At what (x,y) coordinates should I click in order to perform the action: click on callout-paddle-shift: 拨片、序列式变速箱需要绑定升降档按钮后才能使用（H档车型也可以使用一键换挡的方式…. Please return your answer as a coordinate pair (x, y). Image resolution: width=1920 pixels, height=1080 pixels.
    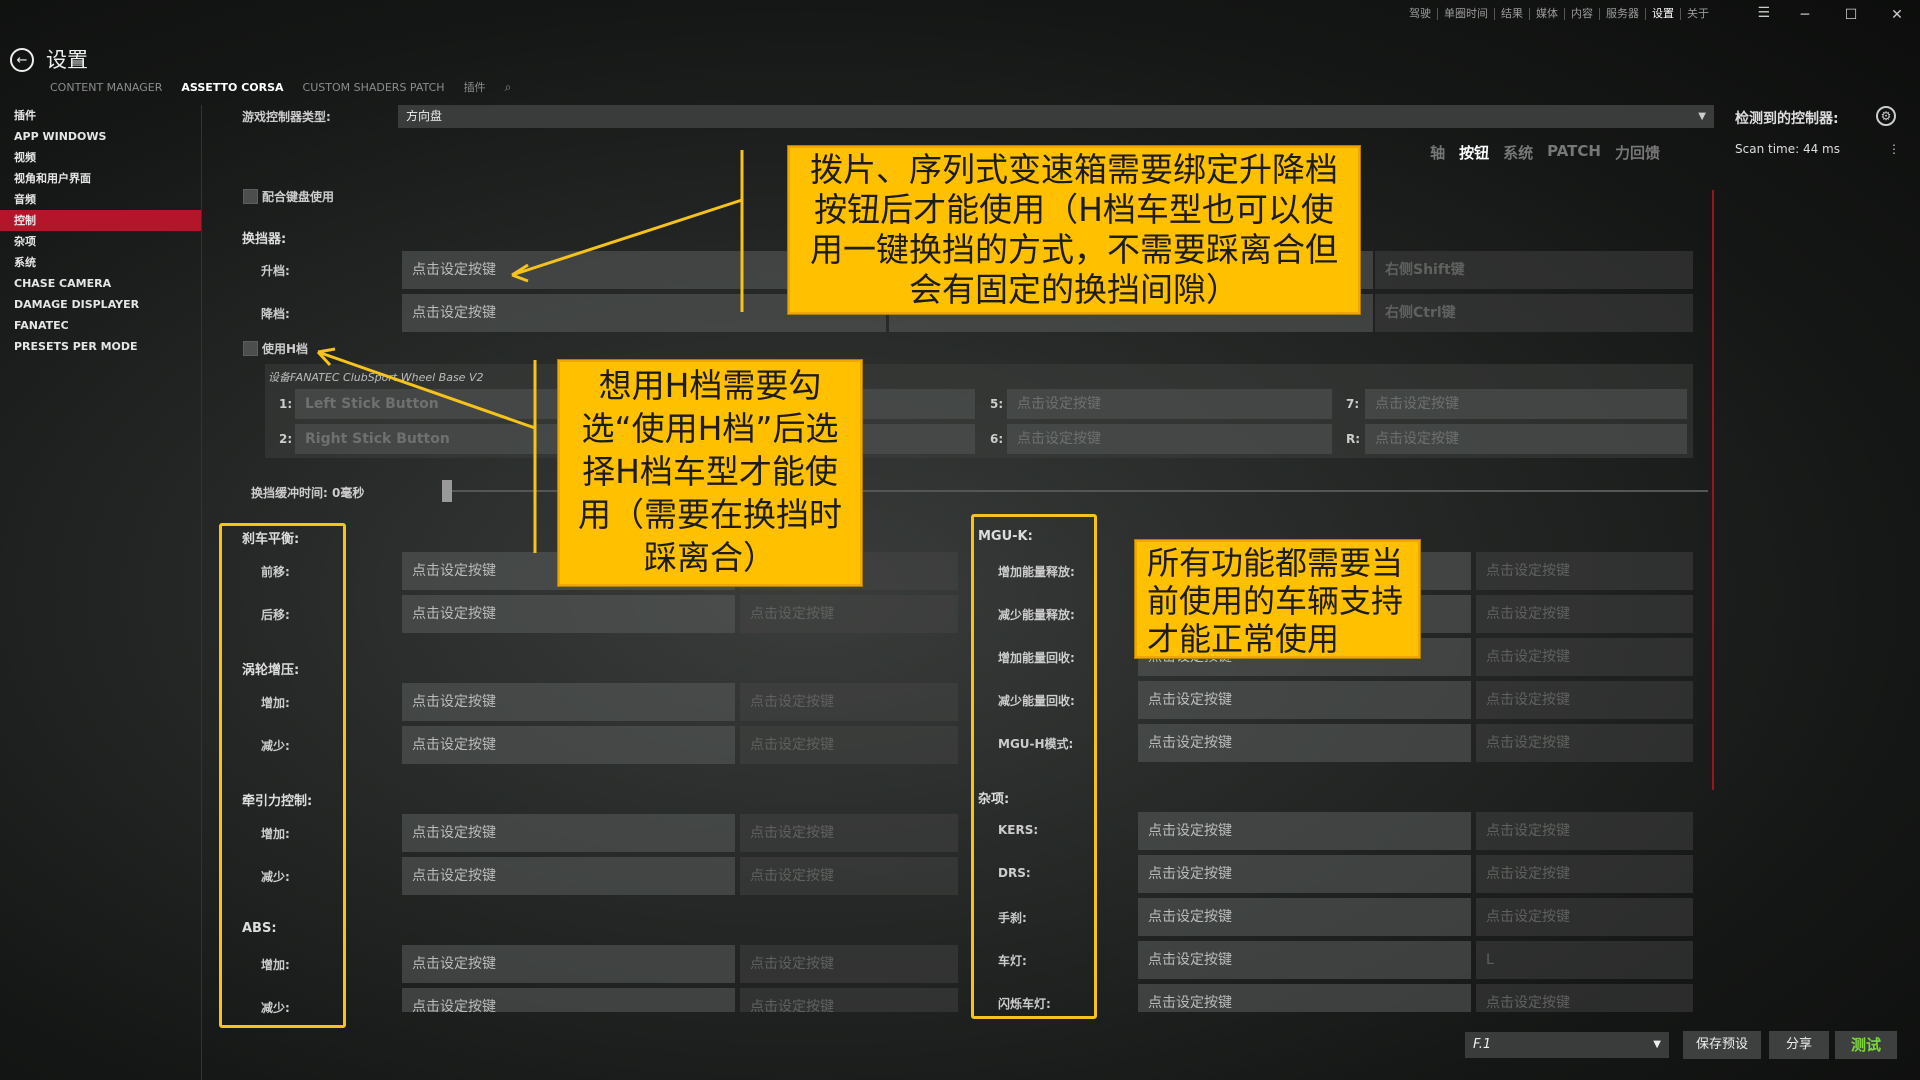
    Looking at the image, I should click on (1074, 230).